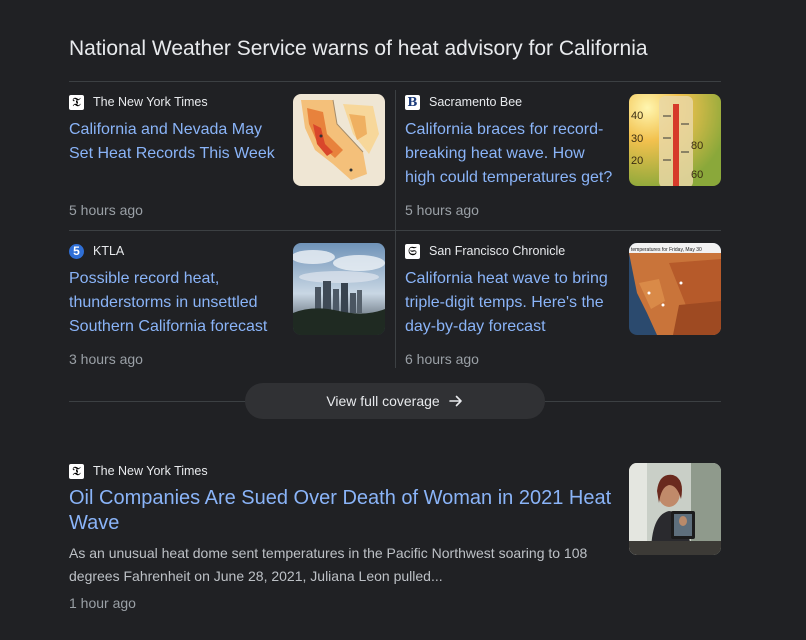 The width and height of the screenshot is (806, 640). Describe the element at coordinates (637, 139) in the screenshot. I see `thermometer-scale-label: 30` at that location.